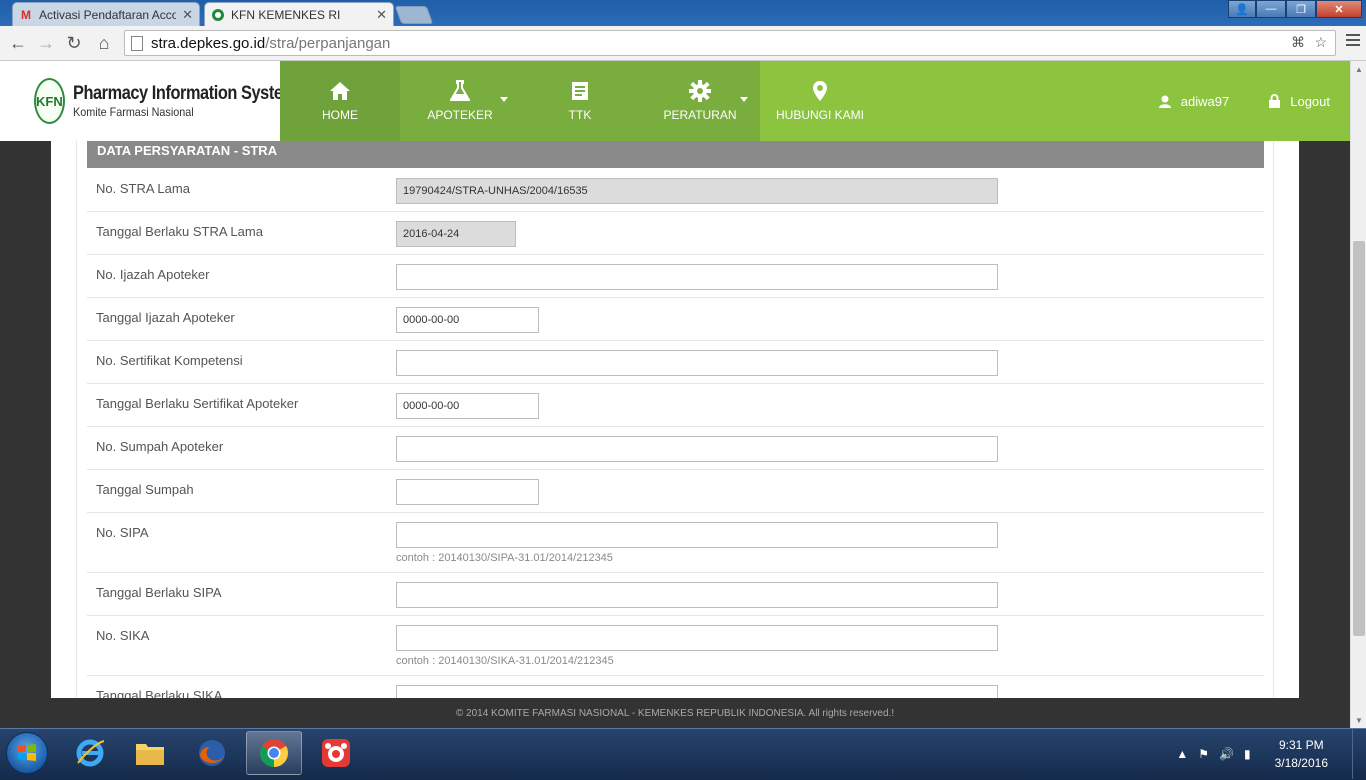 The height and width of the screenshot is (780, 1366). Describe the element at coordinates (456, 234) in the screenshot. I see `tanggal-stra-lama-input: 2016-04-24` at that location.